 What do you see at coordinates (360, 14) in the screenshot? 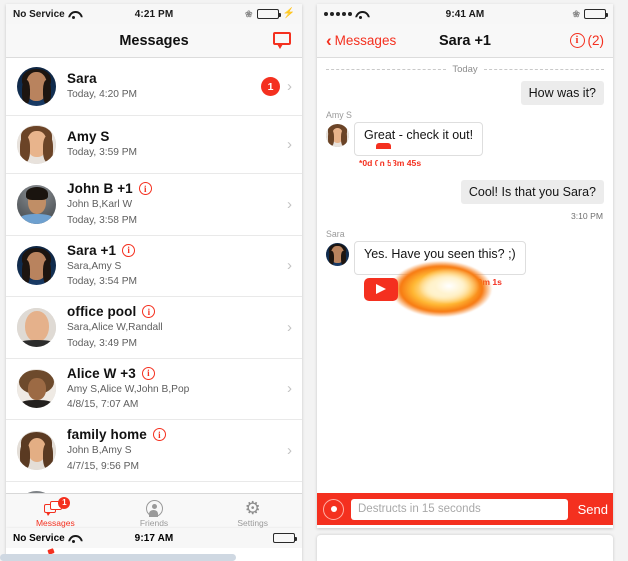
I see `wifi-icon` at bounding box center [360, 14].